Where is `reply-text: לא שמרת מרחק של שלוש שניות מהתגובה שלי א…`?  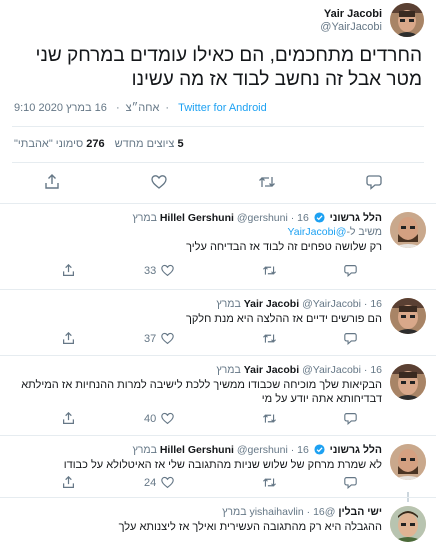
reply-text: לא שמרת מרחק של שלוש שניות מהתגובה שלי א… is located at coordinates (222, 465).